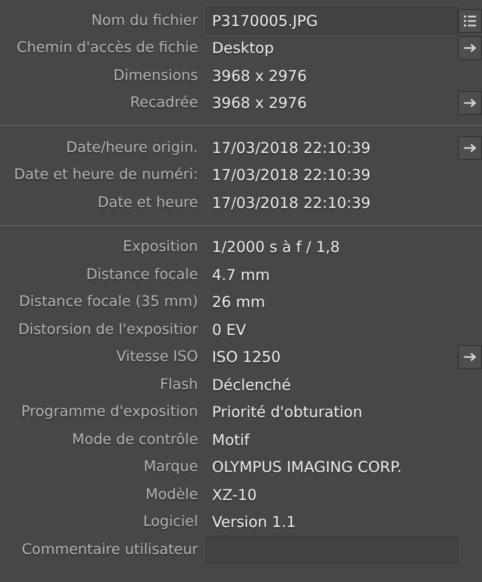  I want to click on field-label: Dimensions, so click(155, 76).